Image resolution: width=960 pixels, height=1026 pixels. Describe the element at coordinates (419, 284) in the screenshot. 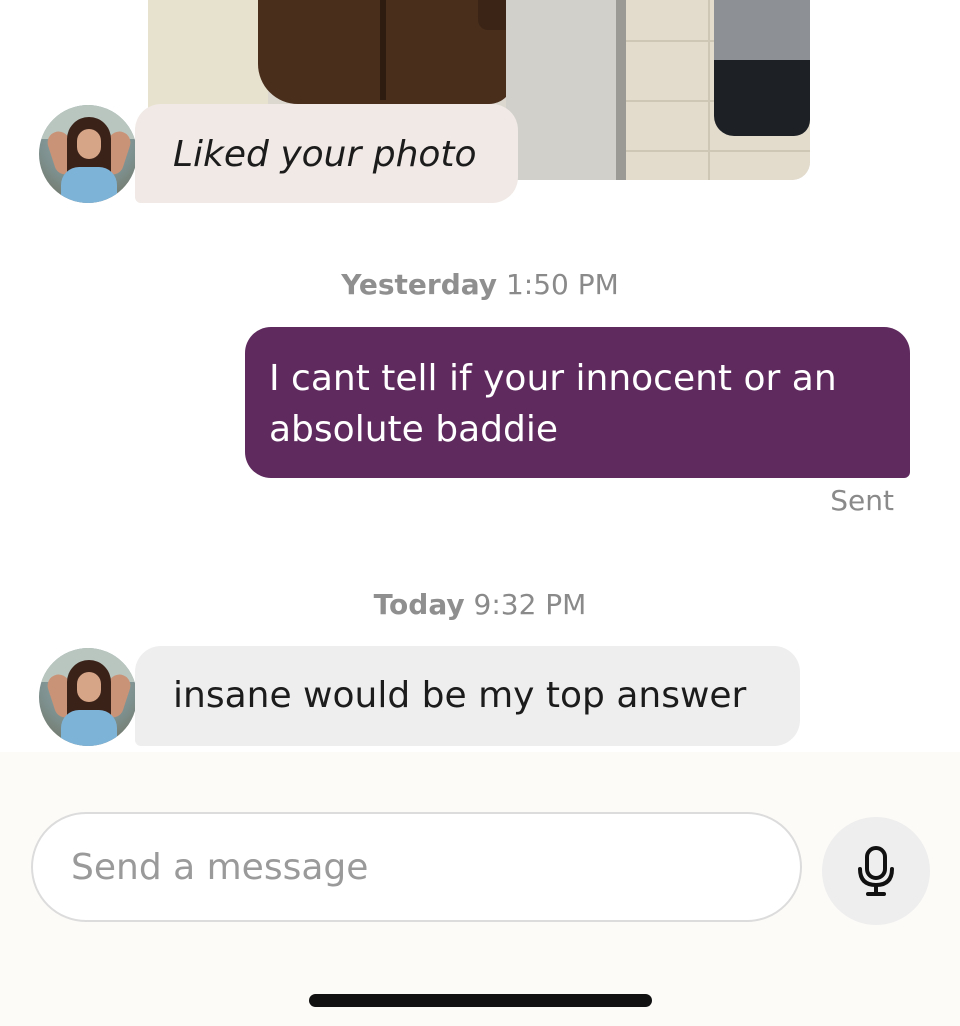

I see `timestamp-day: Yesterday` at that location.